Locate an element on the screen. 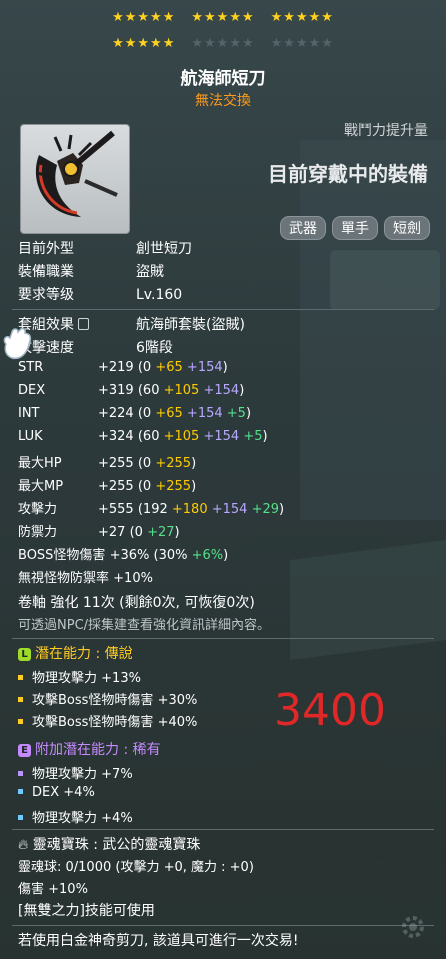 This screenshot has height=959, width=446. stat-name: 最大MP is located at coordinates (41, 486).